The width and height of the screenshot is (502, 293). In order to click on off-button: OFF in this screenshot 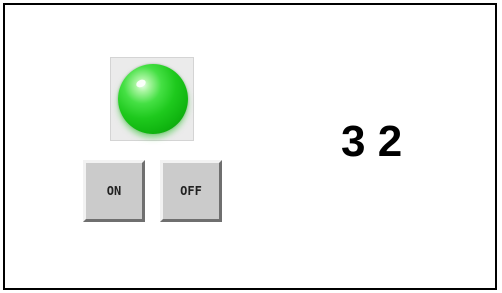, I will do `click(191, 191)`.